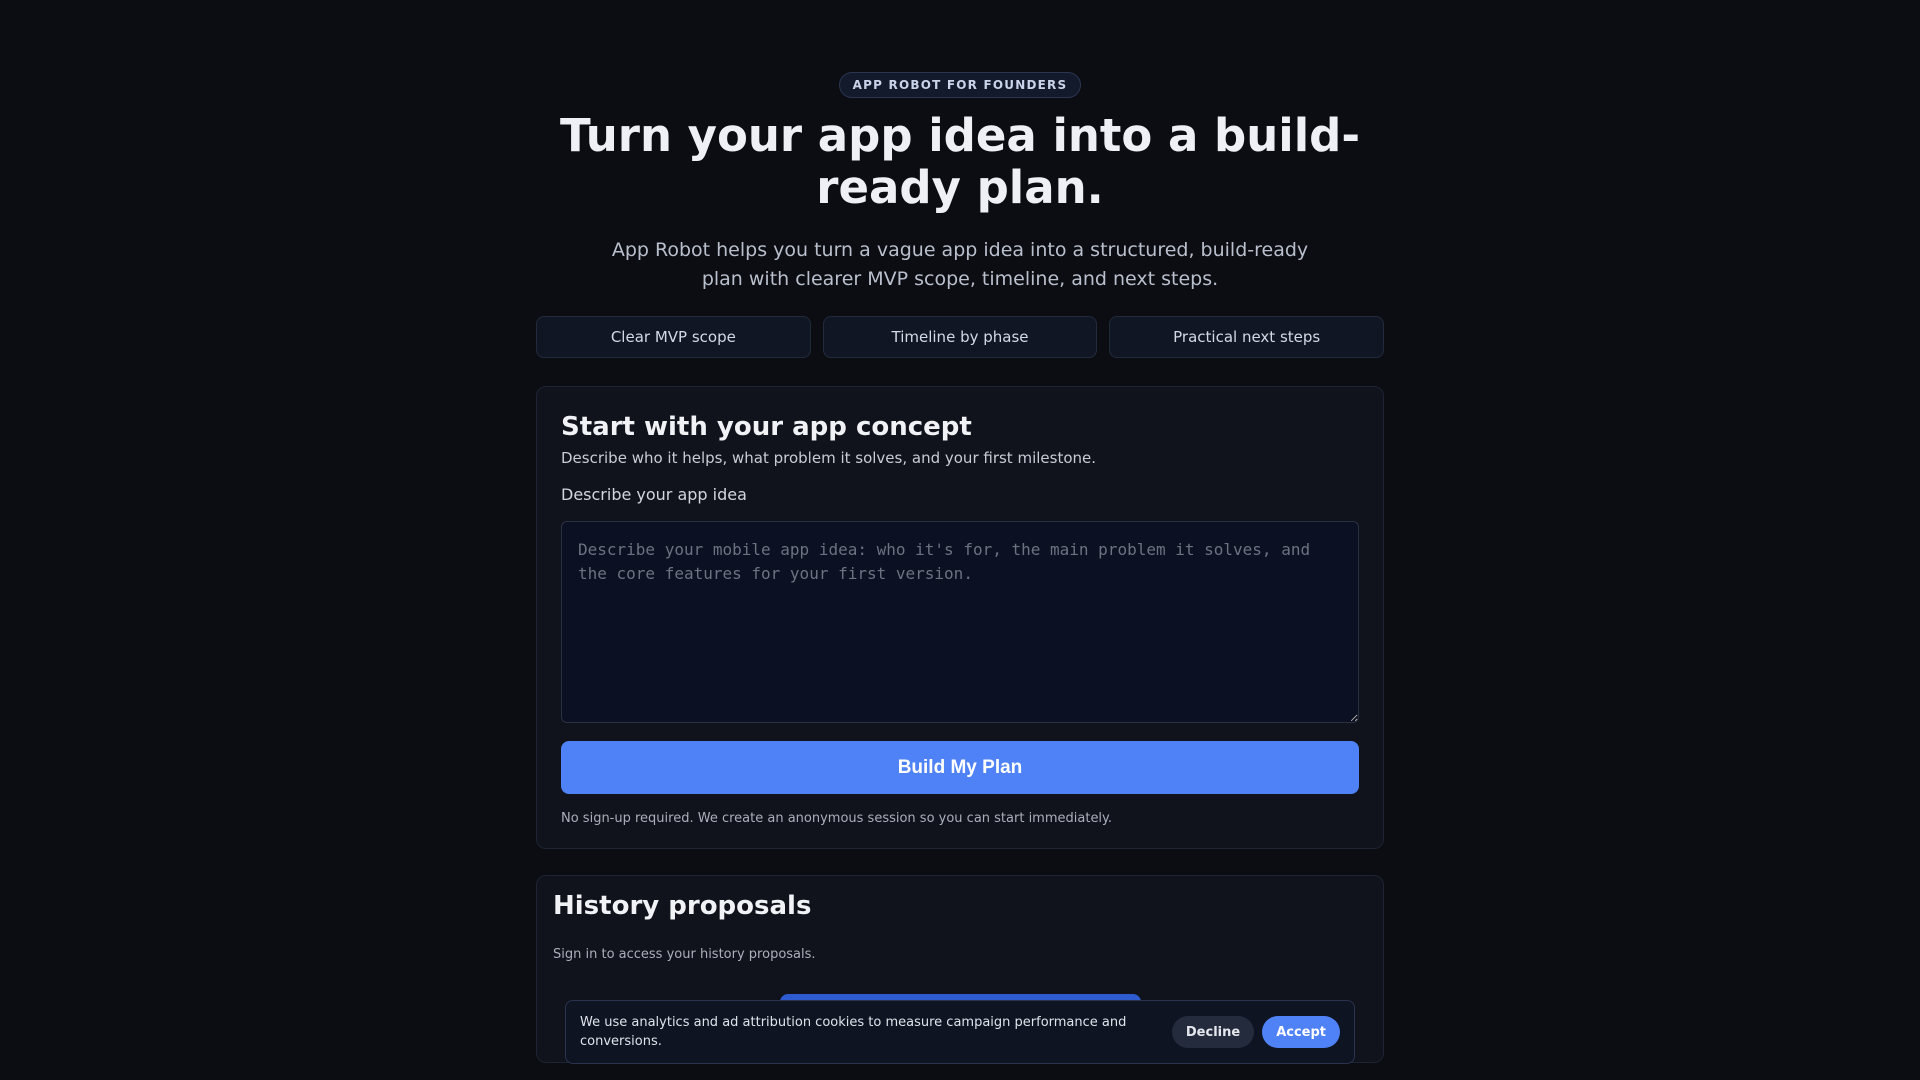  I want to click on idea-field-label: Describe your app idea, so click(654, 494).